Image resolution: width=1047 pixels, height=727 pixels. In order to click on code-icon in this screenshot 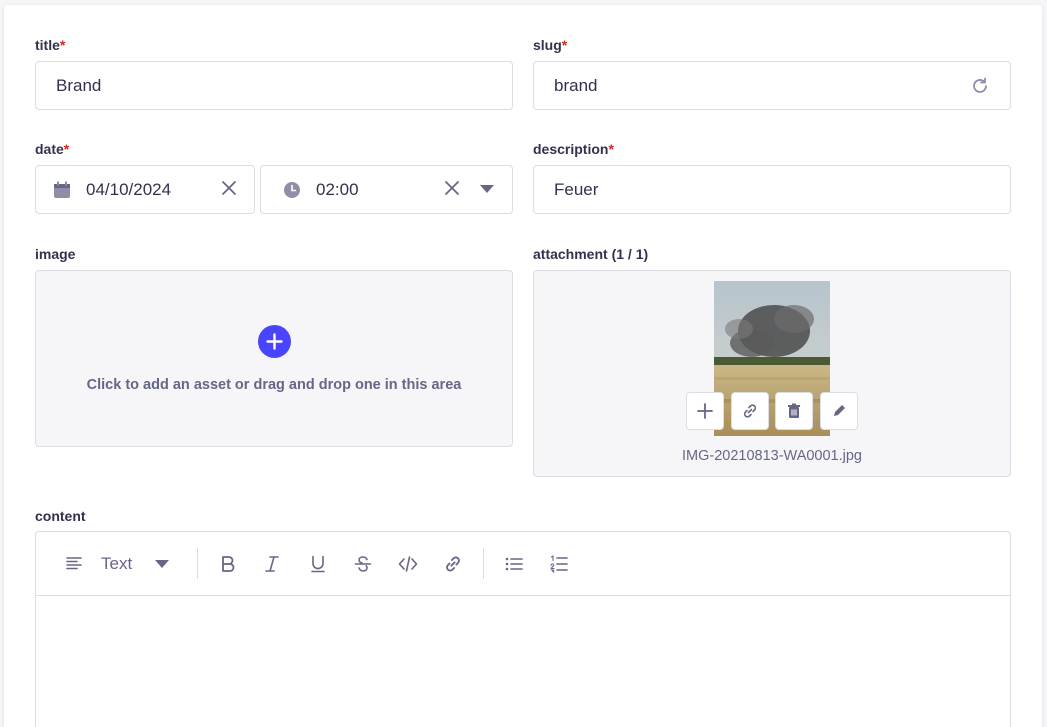, I will do `click(408, 564)`.